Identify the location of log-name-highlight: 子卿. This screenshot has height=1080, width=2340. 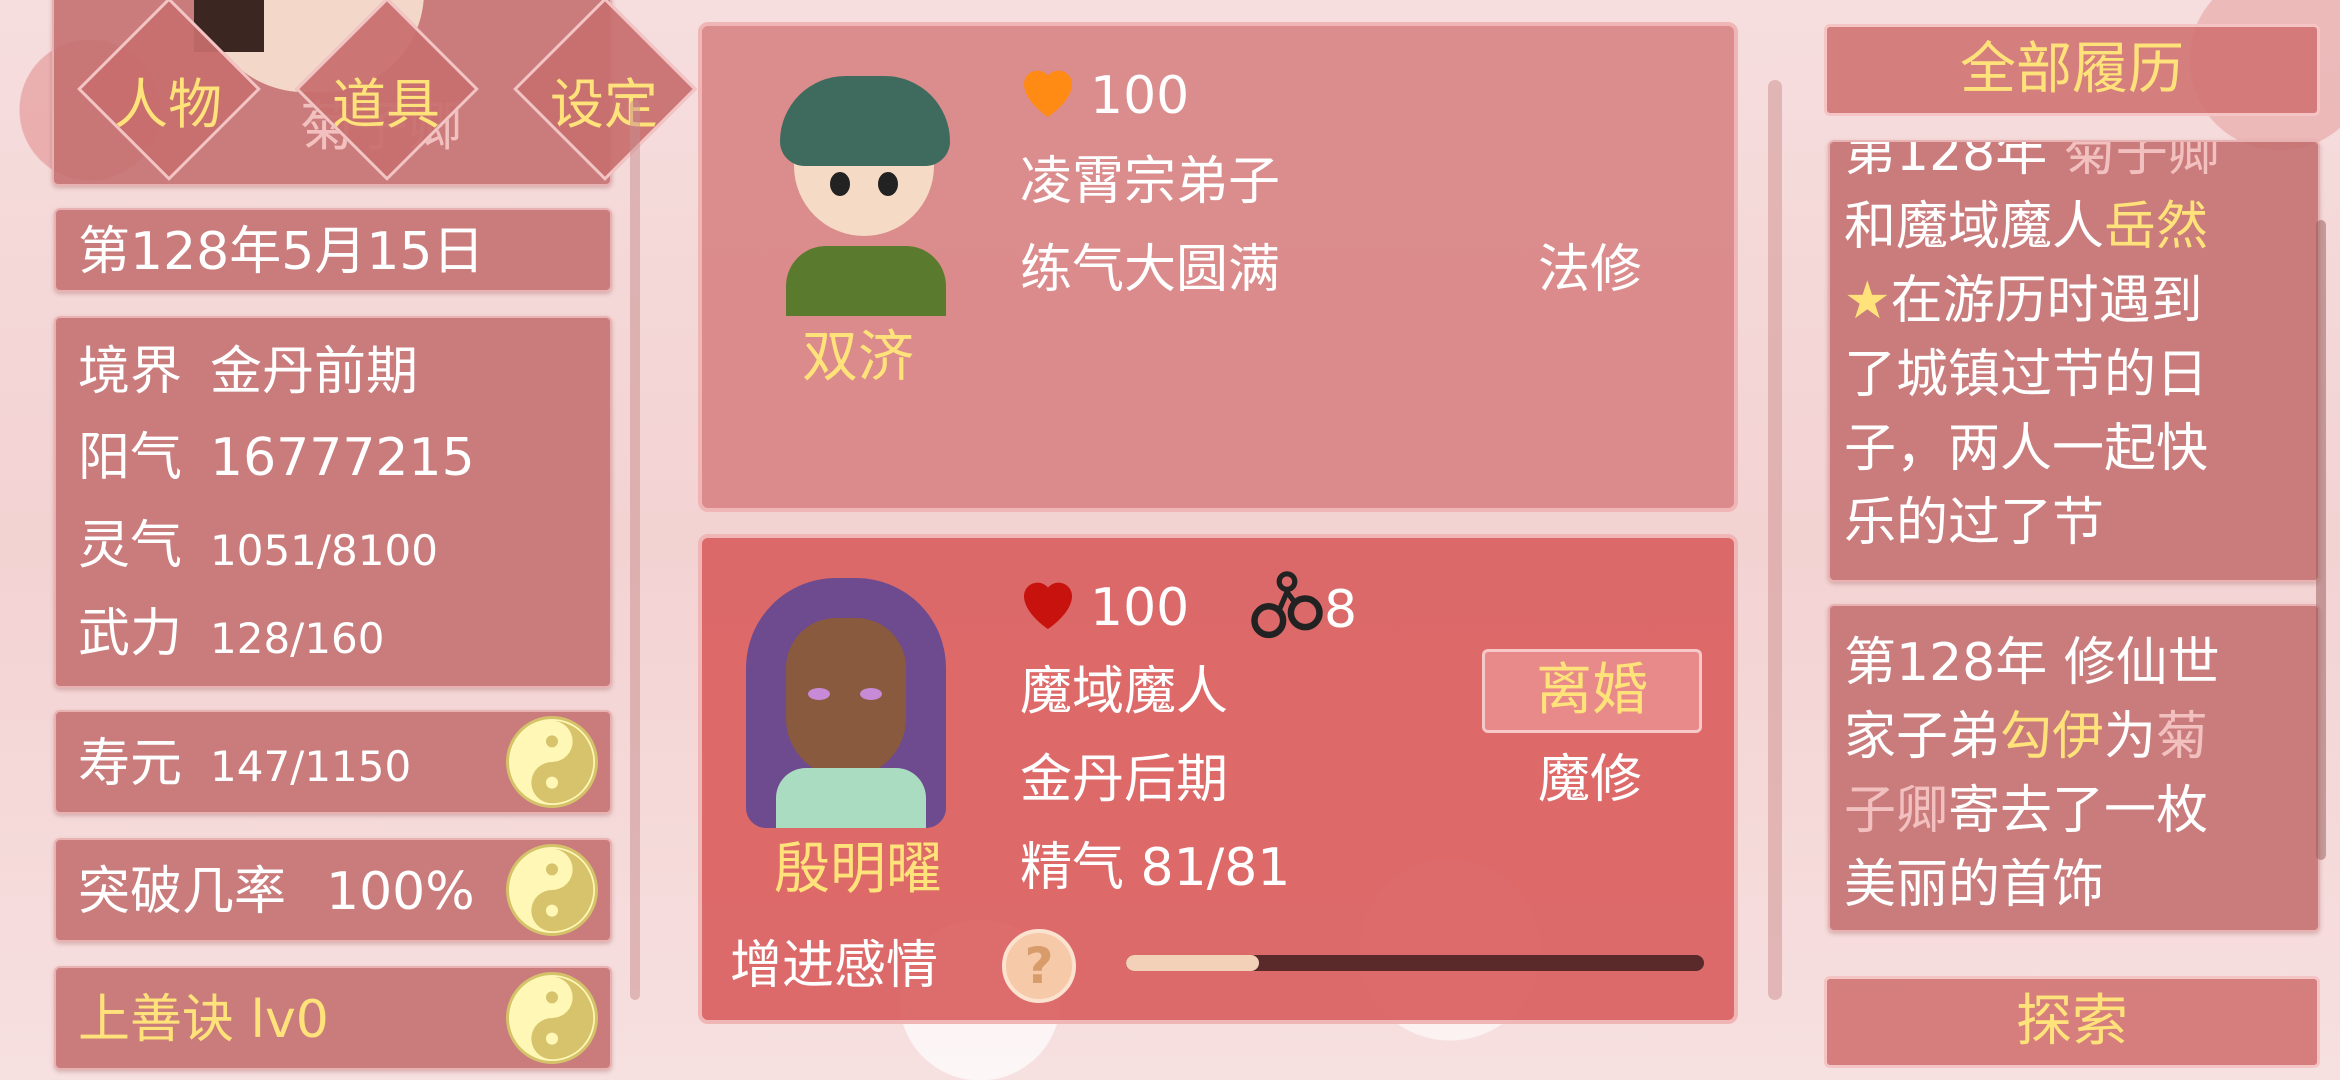
(1896, 811).